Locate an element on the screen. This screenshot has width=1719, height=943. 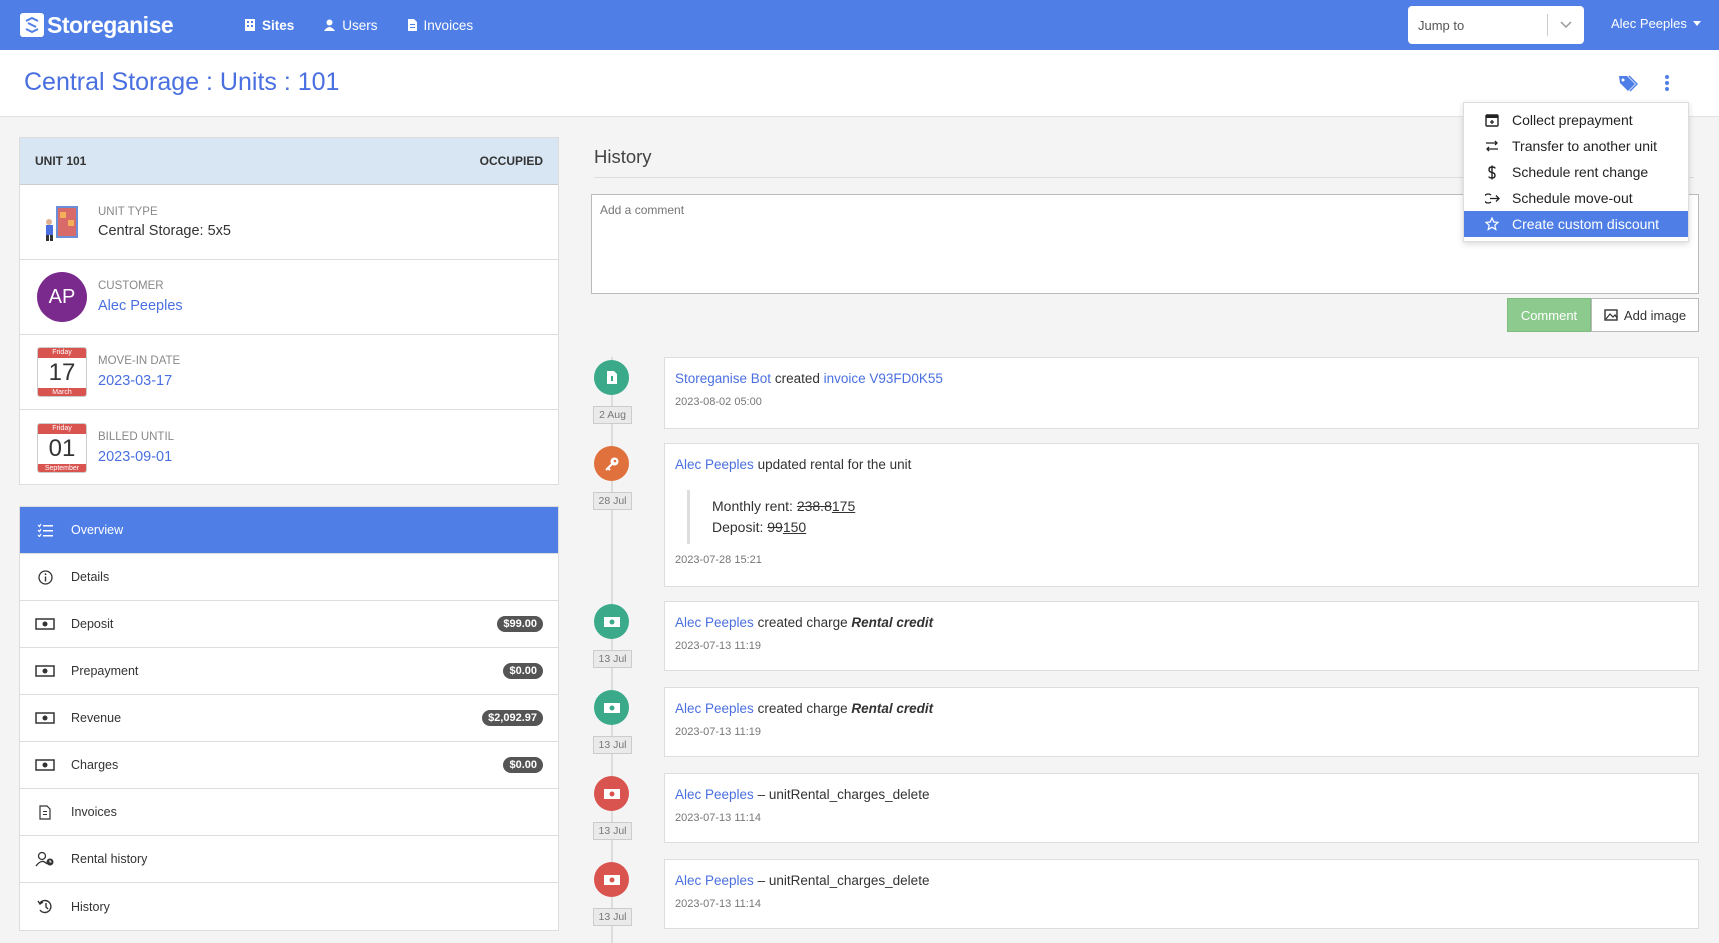
move-in-date-link: 2023-03-17 is located at coordinates (135, 381).